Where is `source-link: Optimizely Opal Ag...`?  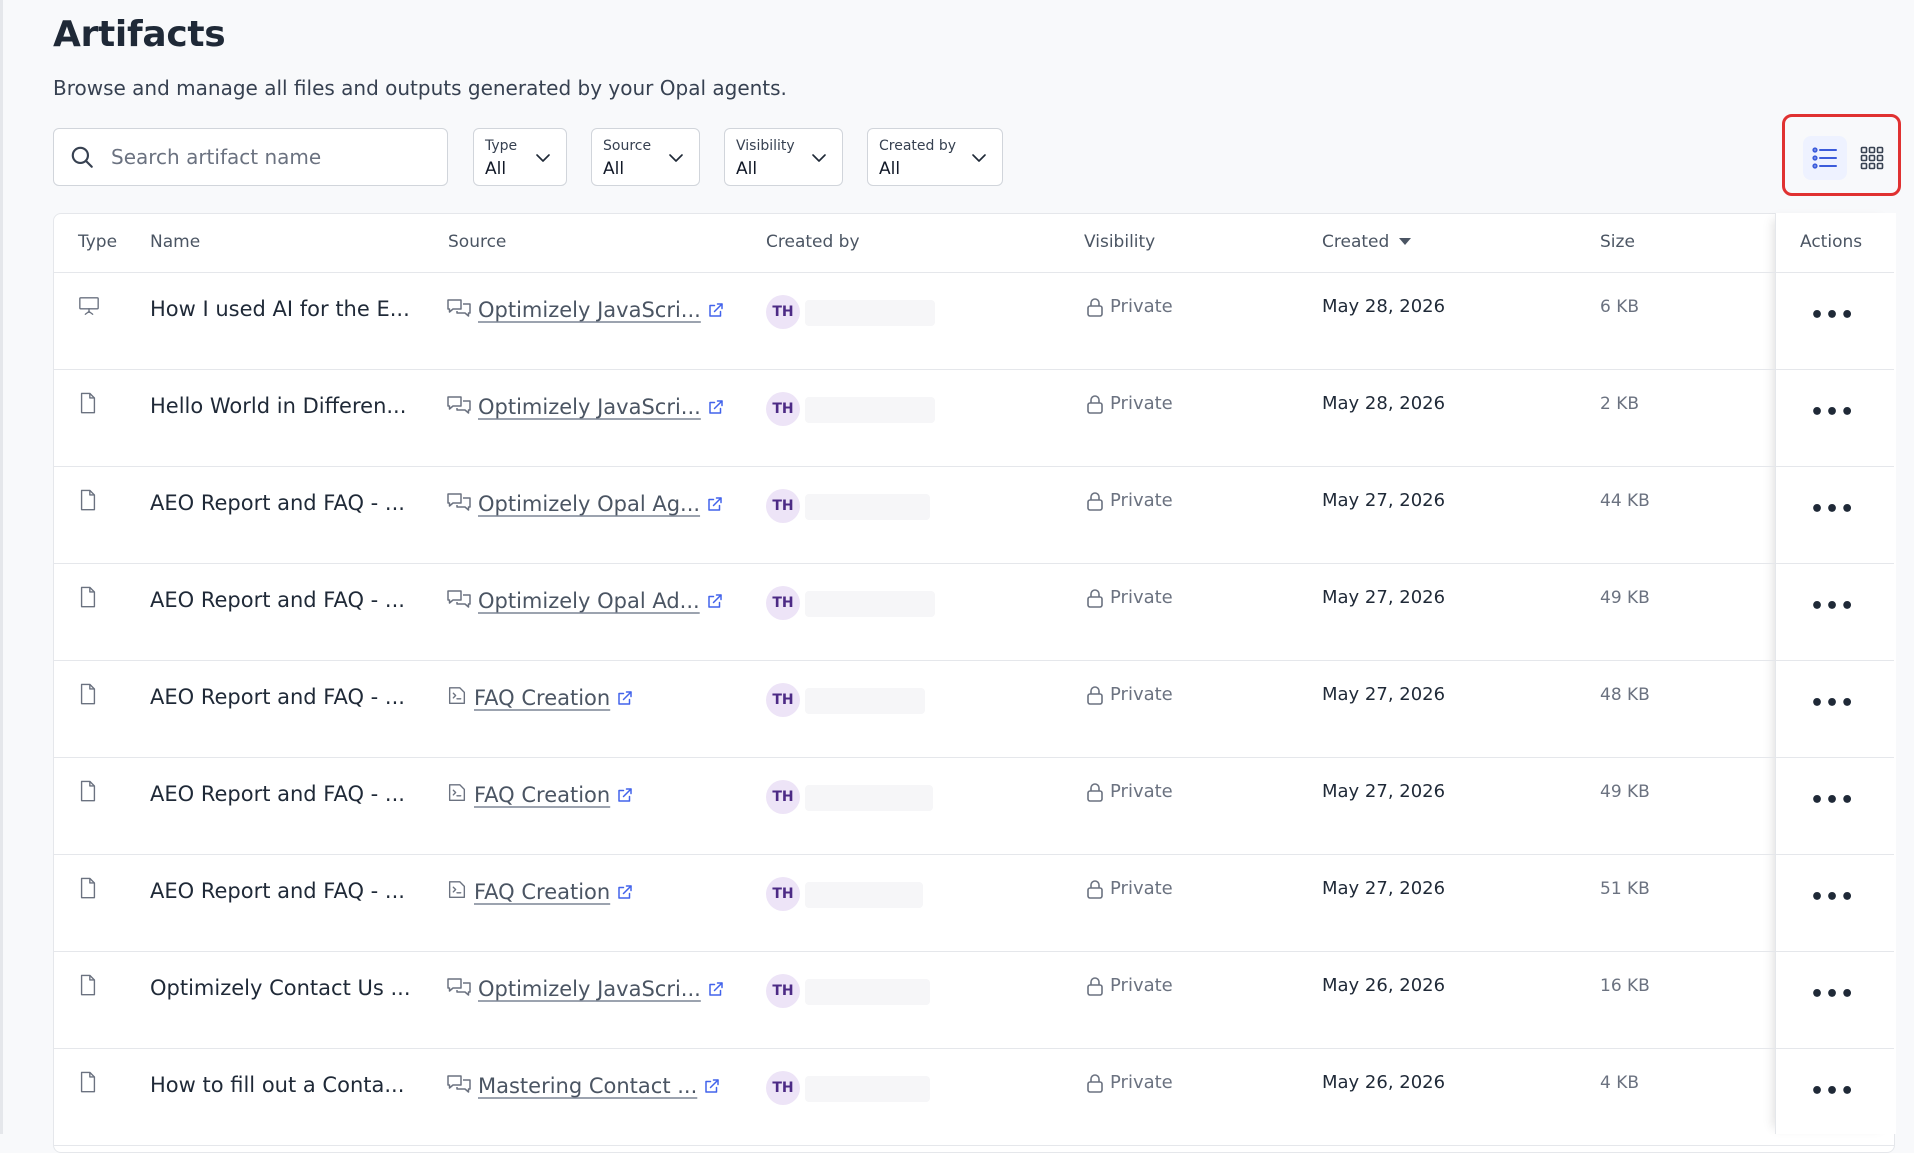
source-link: Optimizely Opal Ag... is located at coordinates (589, 504).